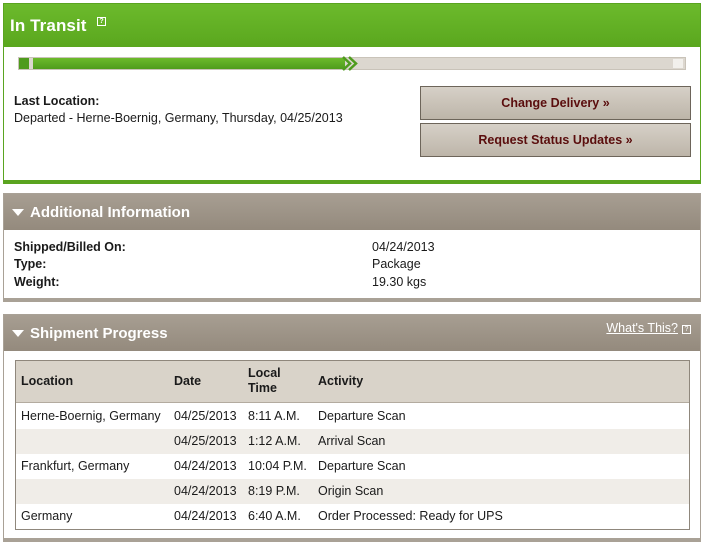  I want to click on cell-time: 10:04 P.M., so click(277, 466).